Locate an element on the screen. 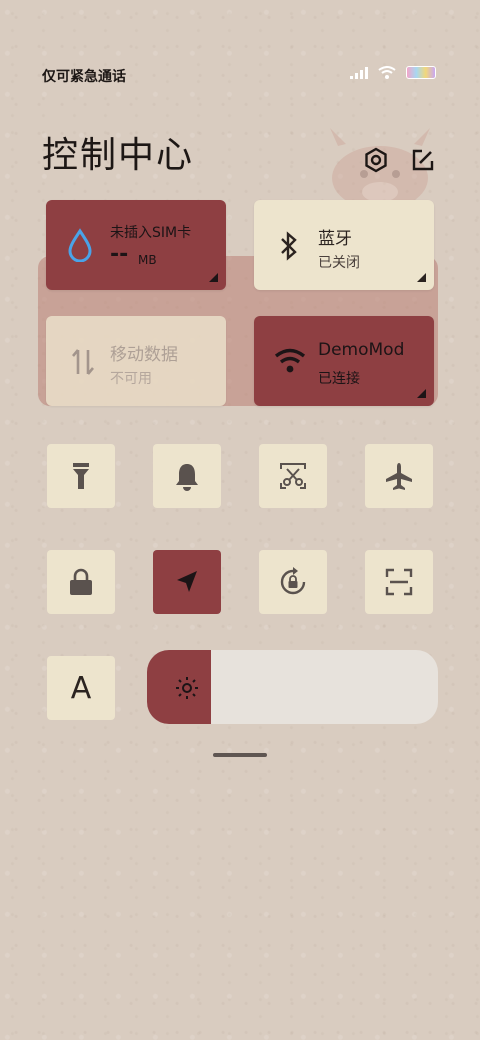 This screenshot has height=1040, width=480. location-toggle is located at coordinates (187, 582).